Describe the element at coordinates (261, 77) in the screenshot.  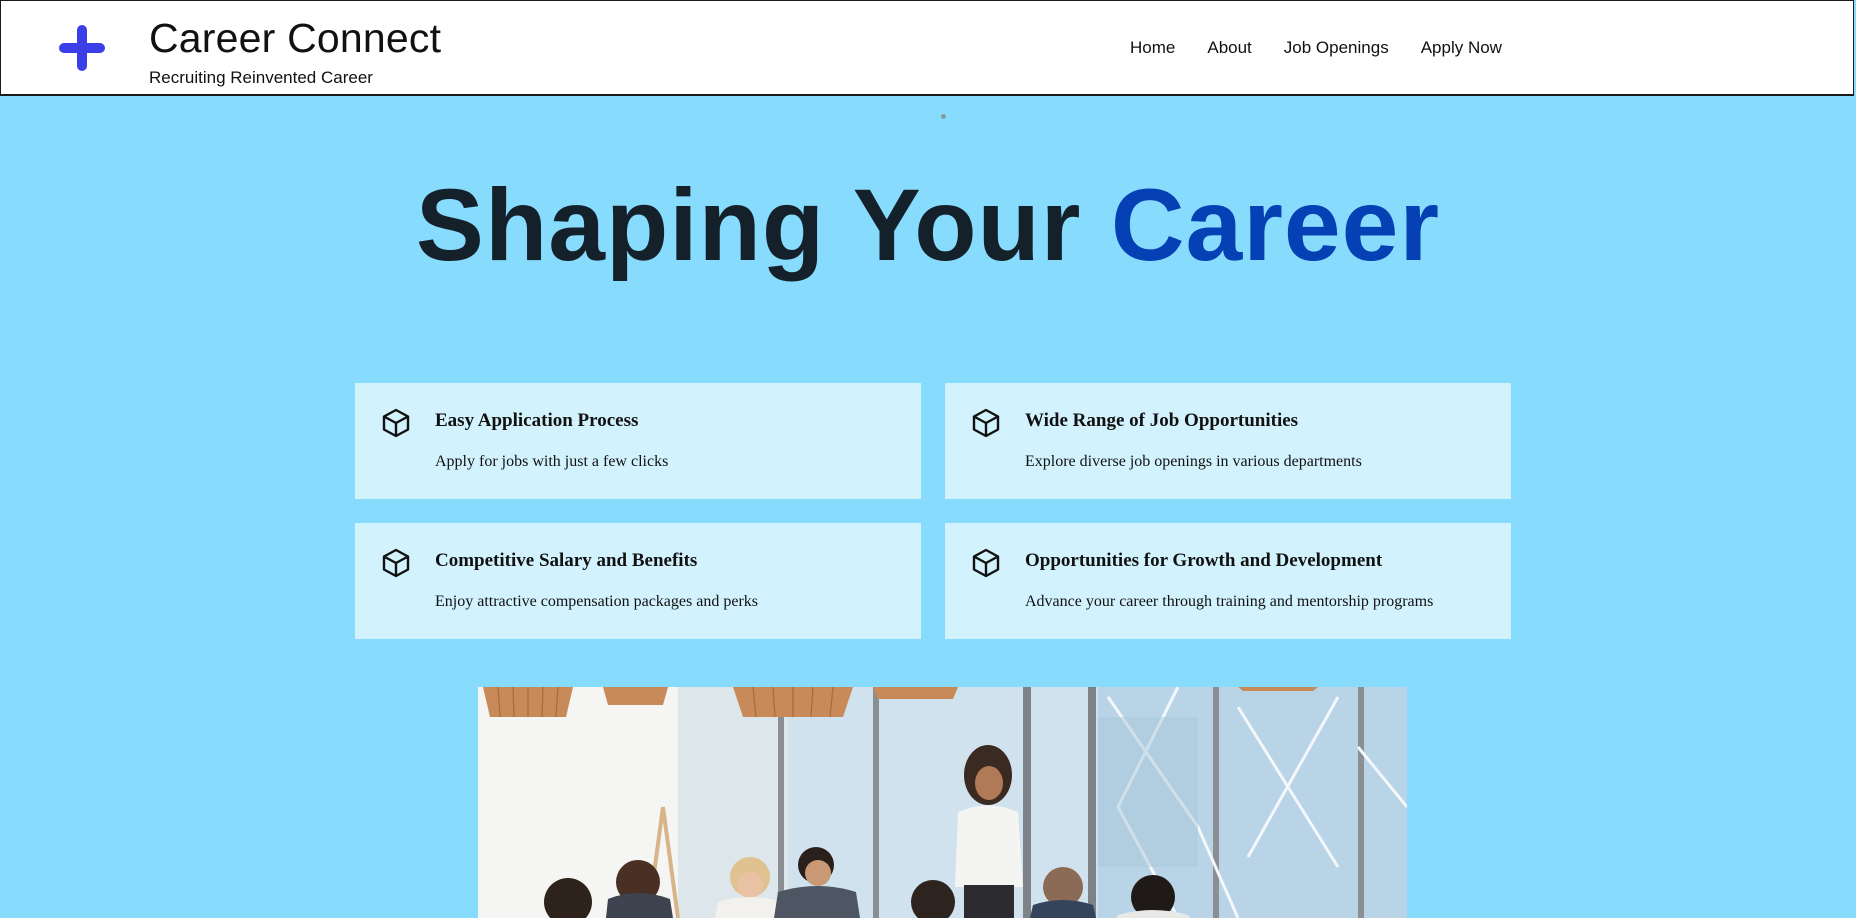
I see `brand-tagline: Recruiting Reinvented Career` at that location.